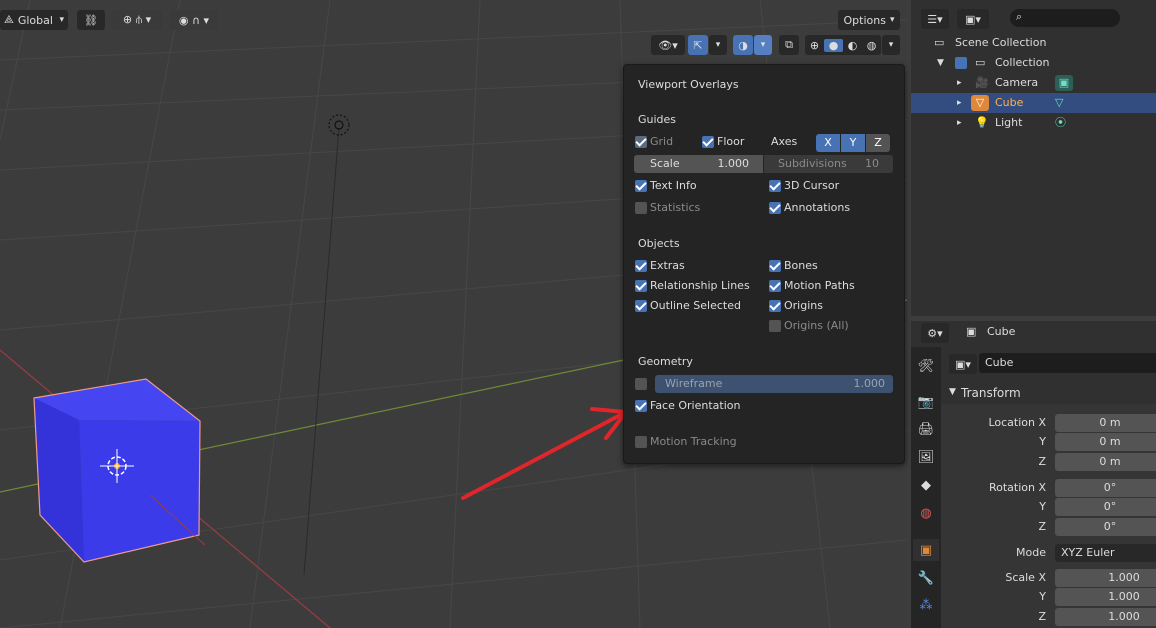 This screenshot has width=1156, height=628. What do you see at coordinates (869, 20) in the screenshot?
I see `options-dropdown: Options ▾` at bounding box center [869, 20].